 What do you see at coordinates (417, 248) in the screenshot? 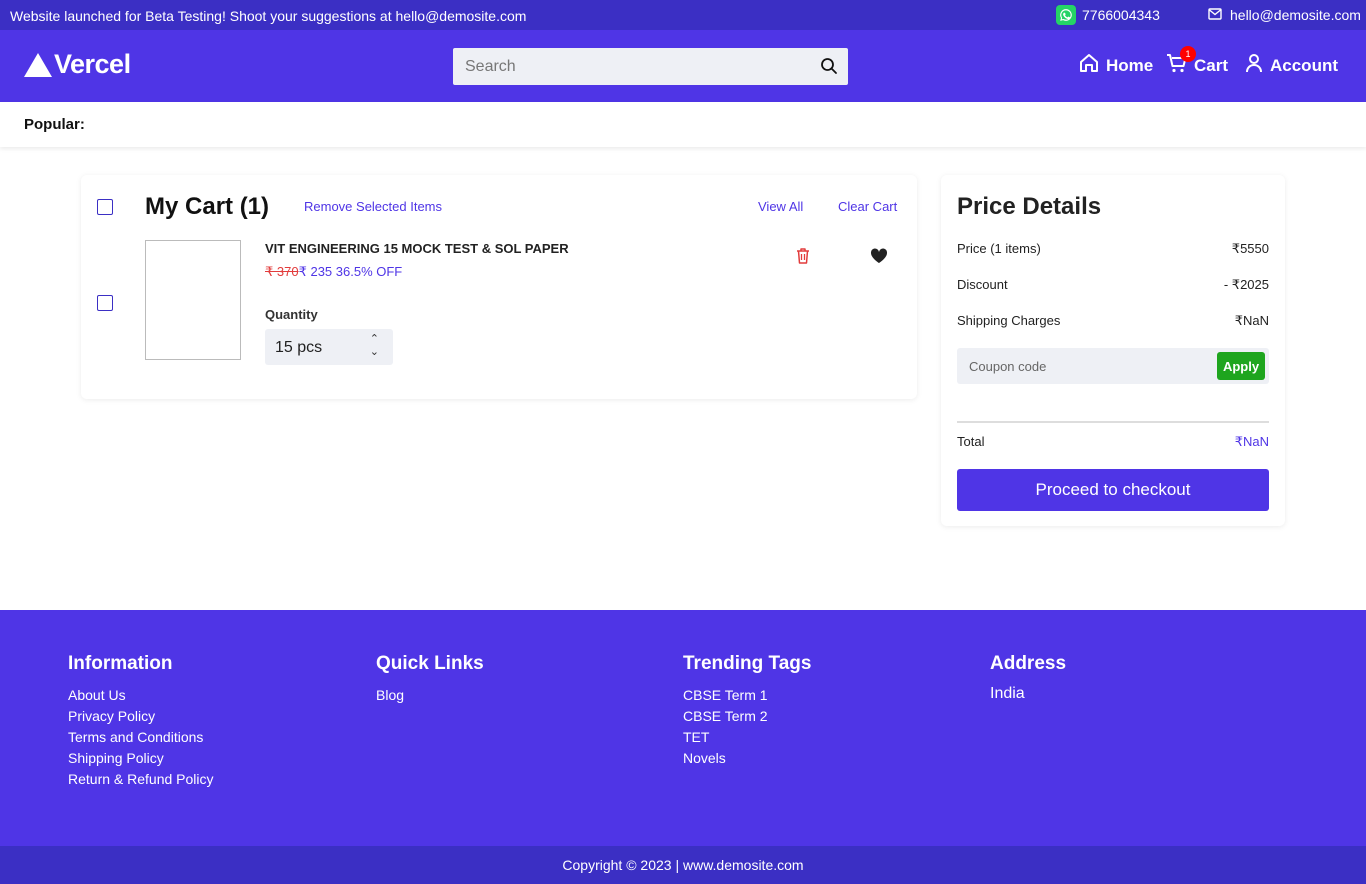
I see `product-name: VIT ENGINEERING 15 MOCK TEST & SOL PAPER` at bounding box center [417, 248].